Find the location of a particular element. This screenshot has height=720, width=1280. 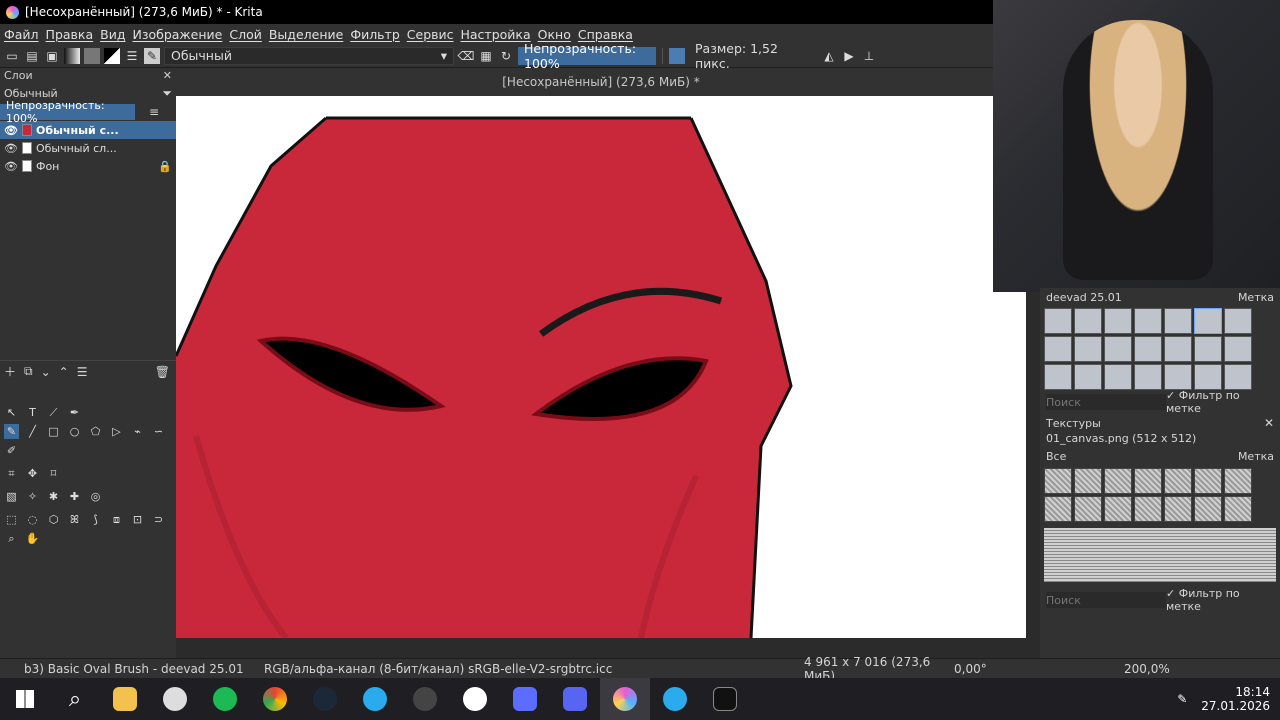

menu-view: Вид is located at coordinates (112, 34).